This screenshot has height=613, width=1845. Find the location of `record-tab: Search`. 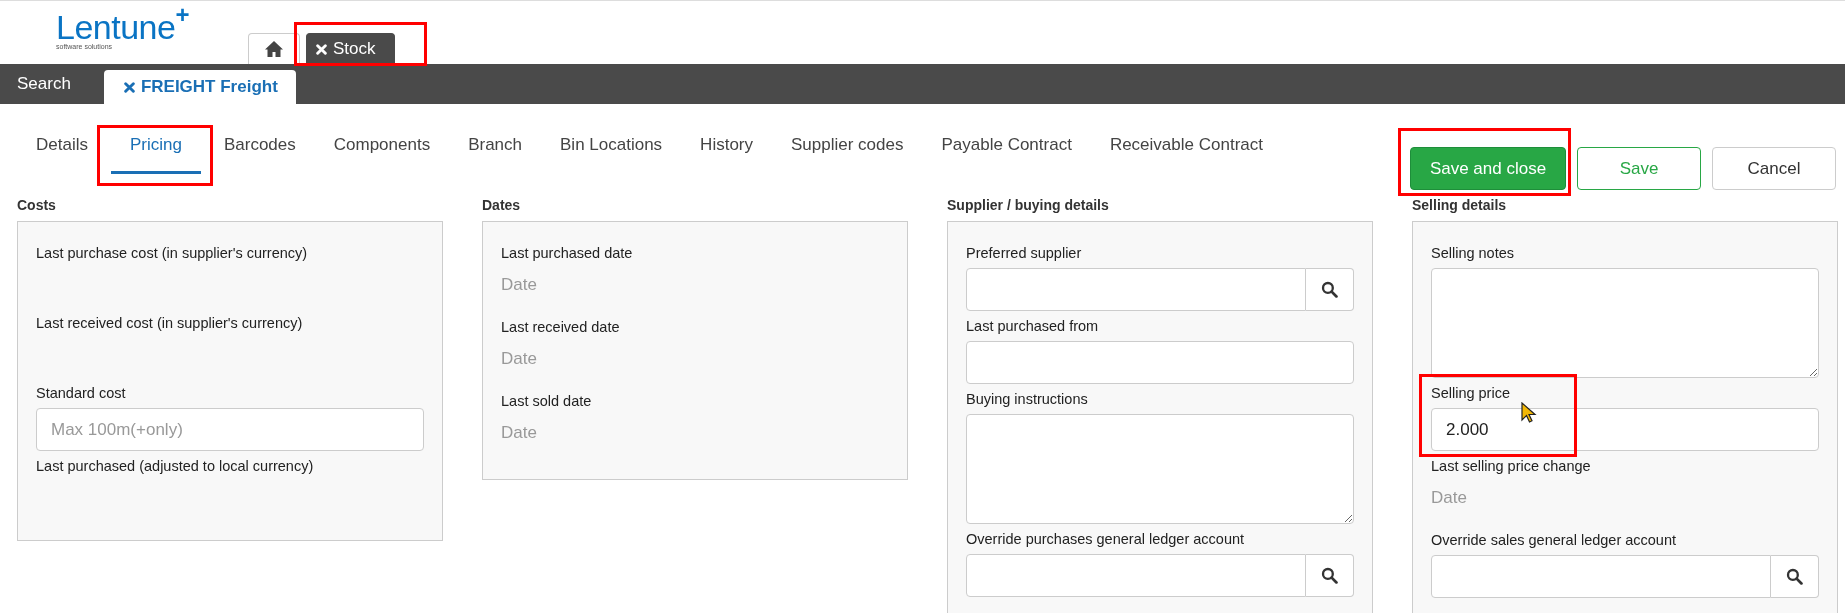

record-tab: Search is located at coordinates (44, 84).